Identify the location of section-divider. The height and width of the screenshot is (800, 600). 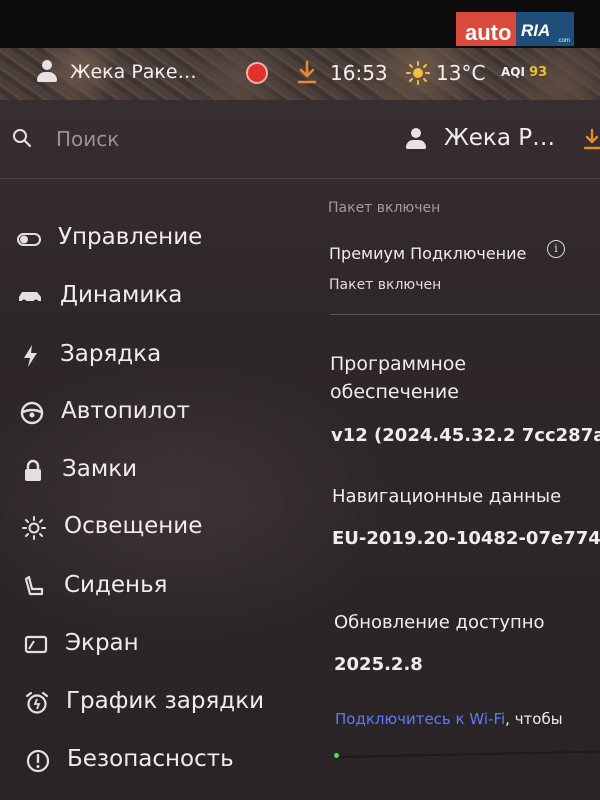
(465, 314).